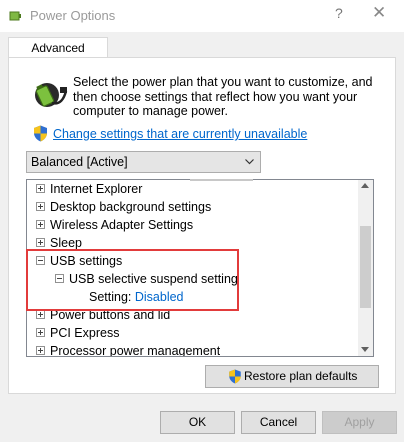  What do you see at coordinates (15, 16) in the screenshot?
I see `power-options-icon` at bounding box center [15, 16].